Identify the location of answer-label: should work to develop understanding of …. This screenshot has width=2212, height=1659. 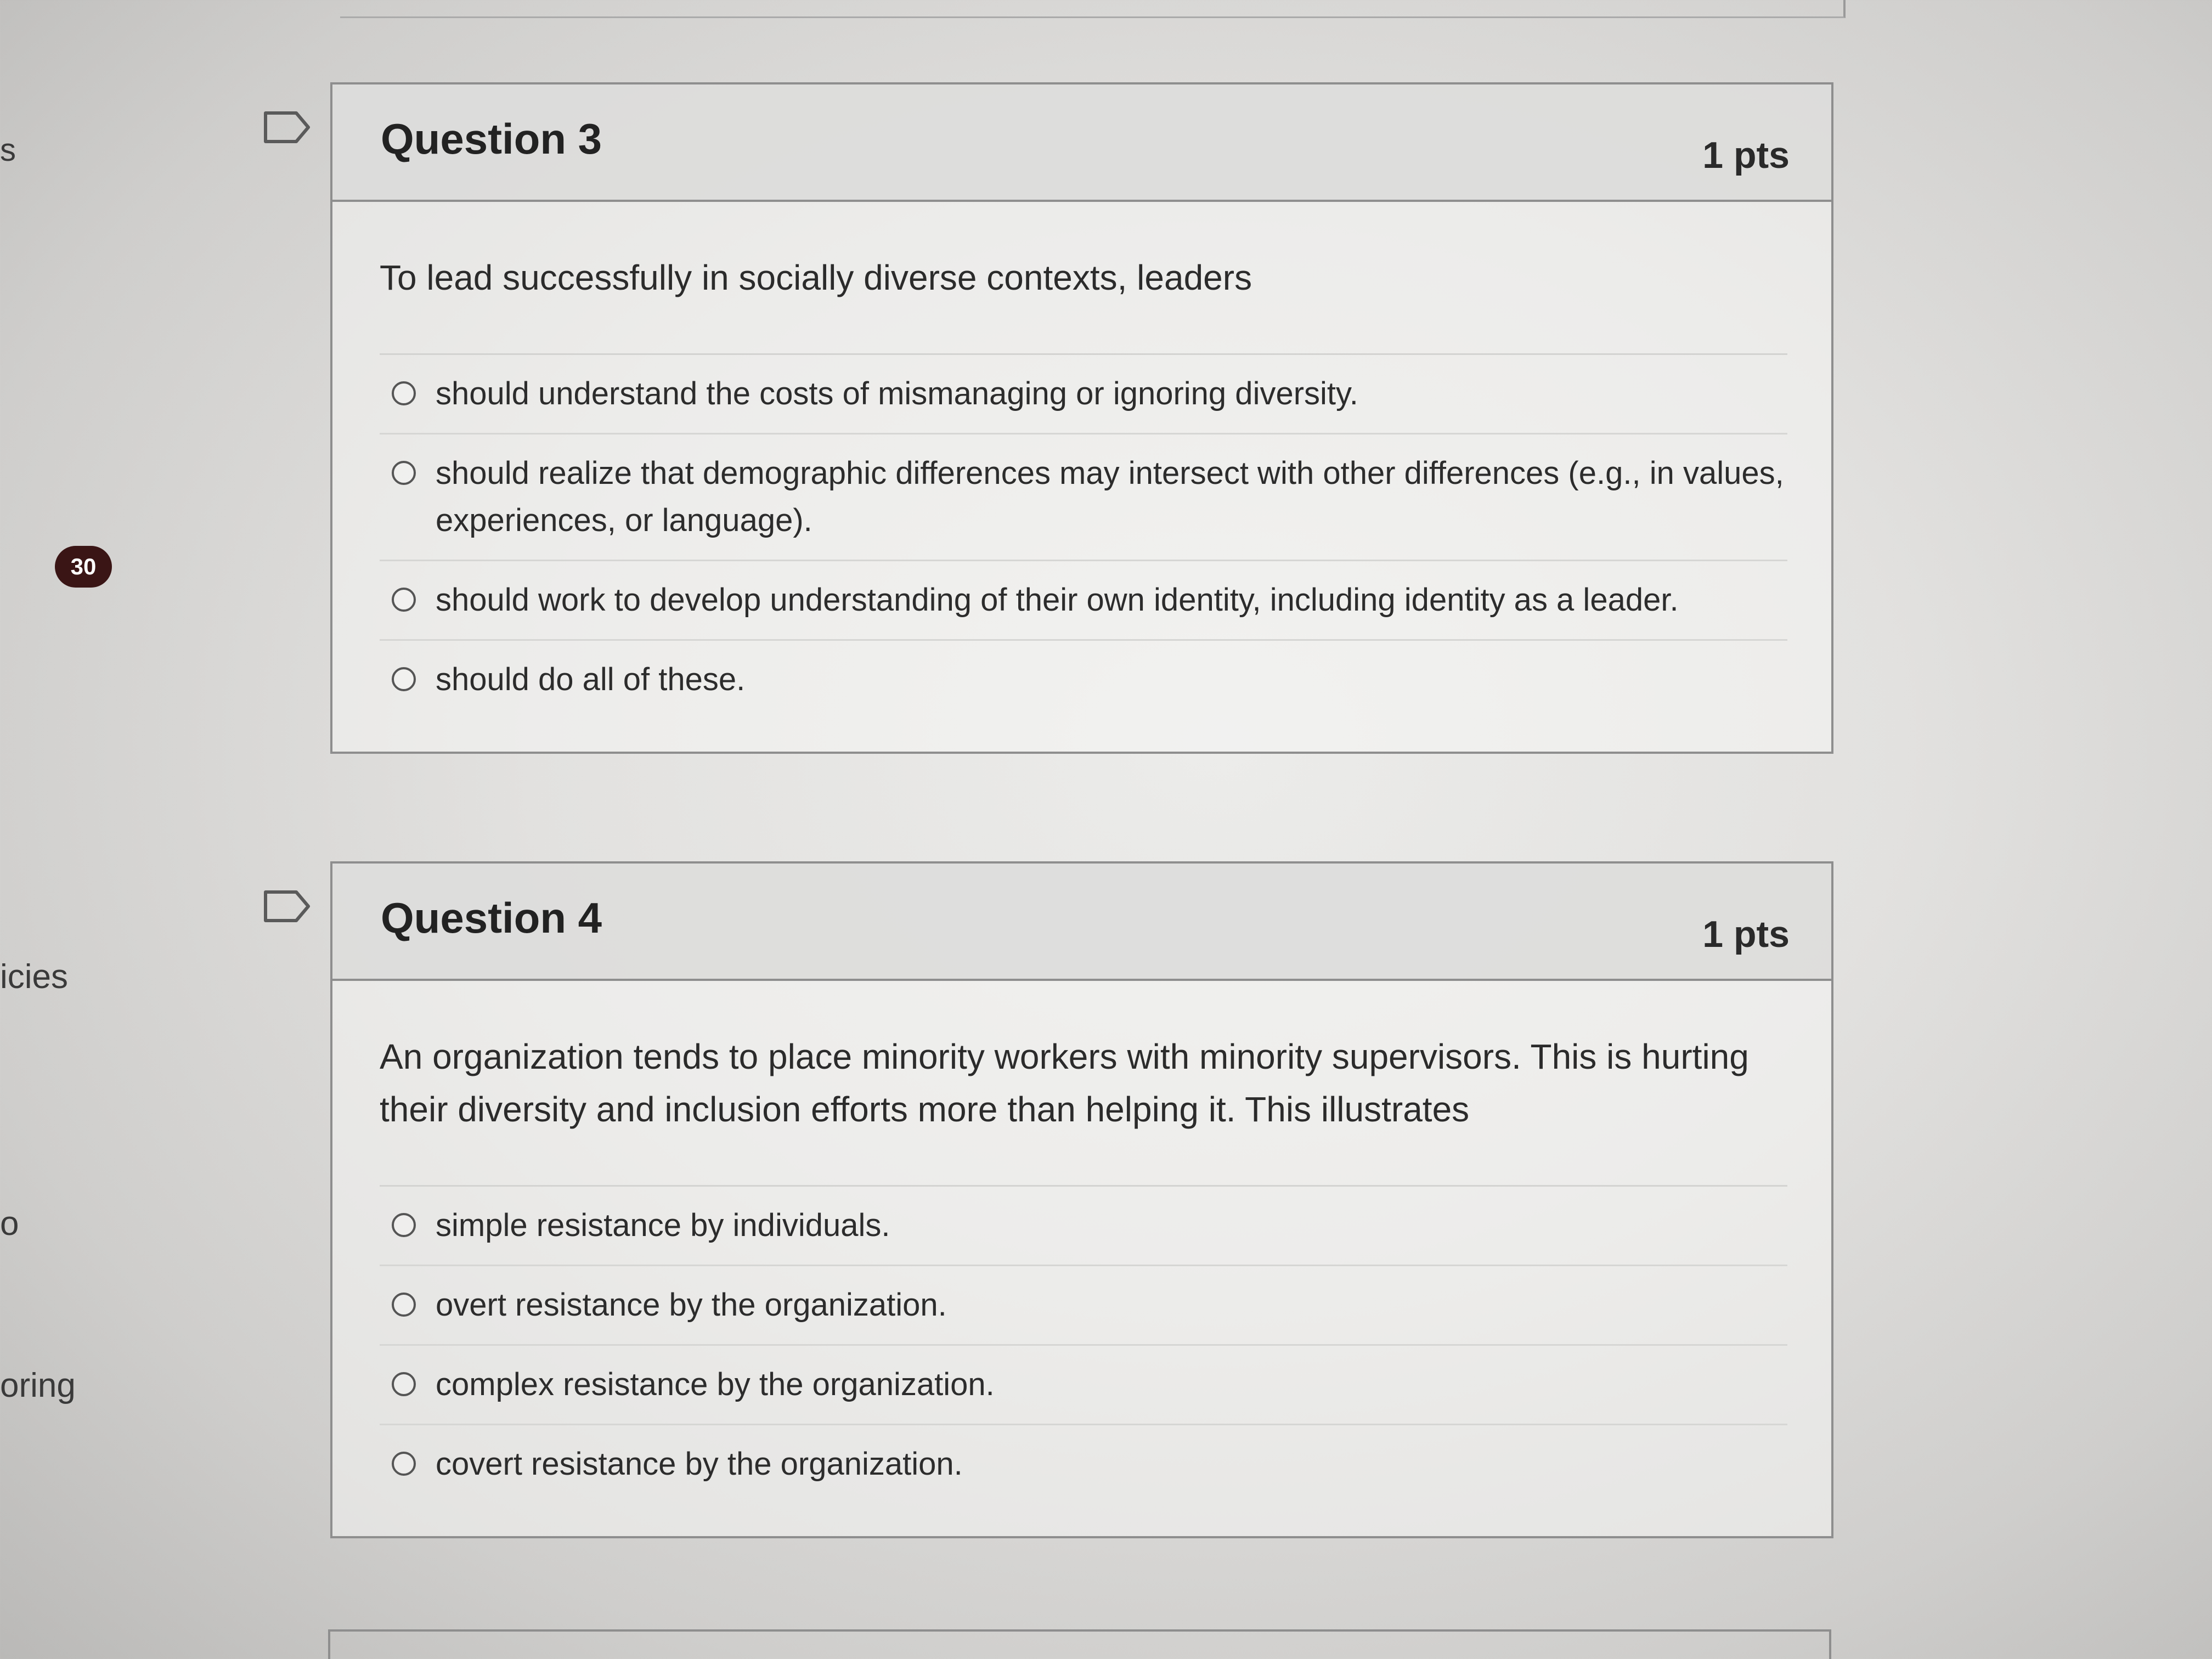
(1057, 600).